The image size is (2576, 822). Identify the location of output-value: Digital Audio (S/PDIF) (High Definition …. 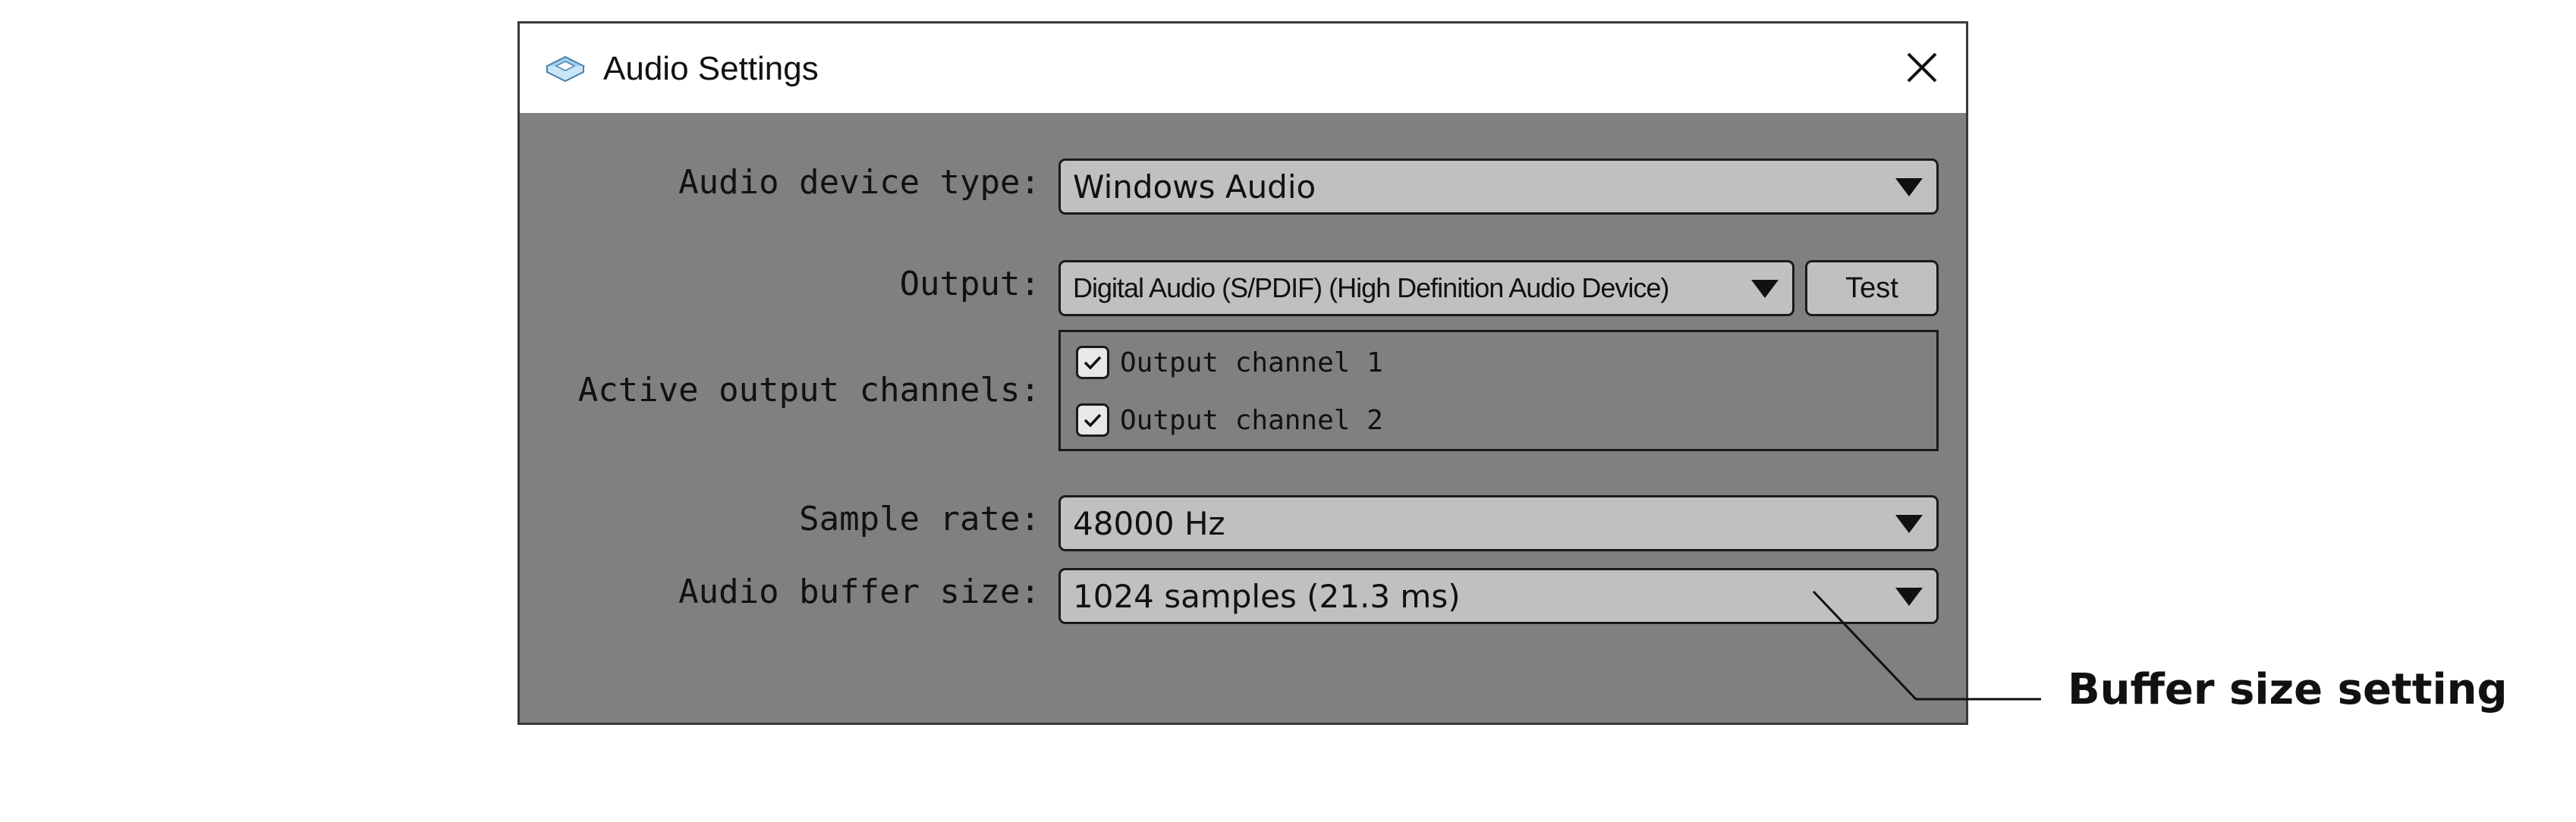
(1371, 287).